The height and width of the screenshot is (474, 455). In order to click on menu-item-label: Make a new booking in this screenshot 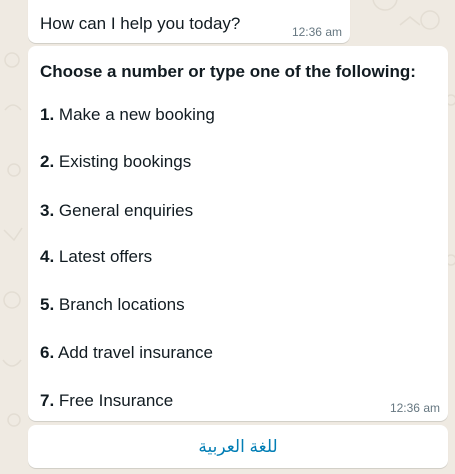, I will do `click(136, 114)`.